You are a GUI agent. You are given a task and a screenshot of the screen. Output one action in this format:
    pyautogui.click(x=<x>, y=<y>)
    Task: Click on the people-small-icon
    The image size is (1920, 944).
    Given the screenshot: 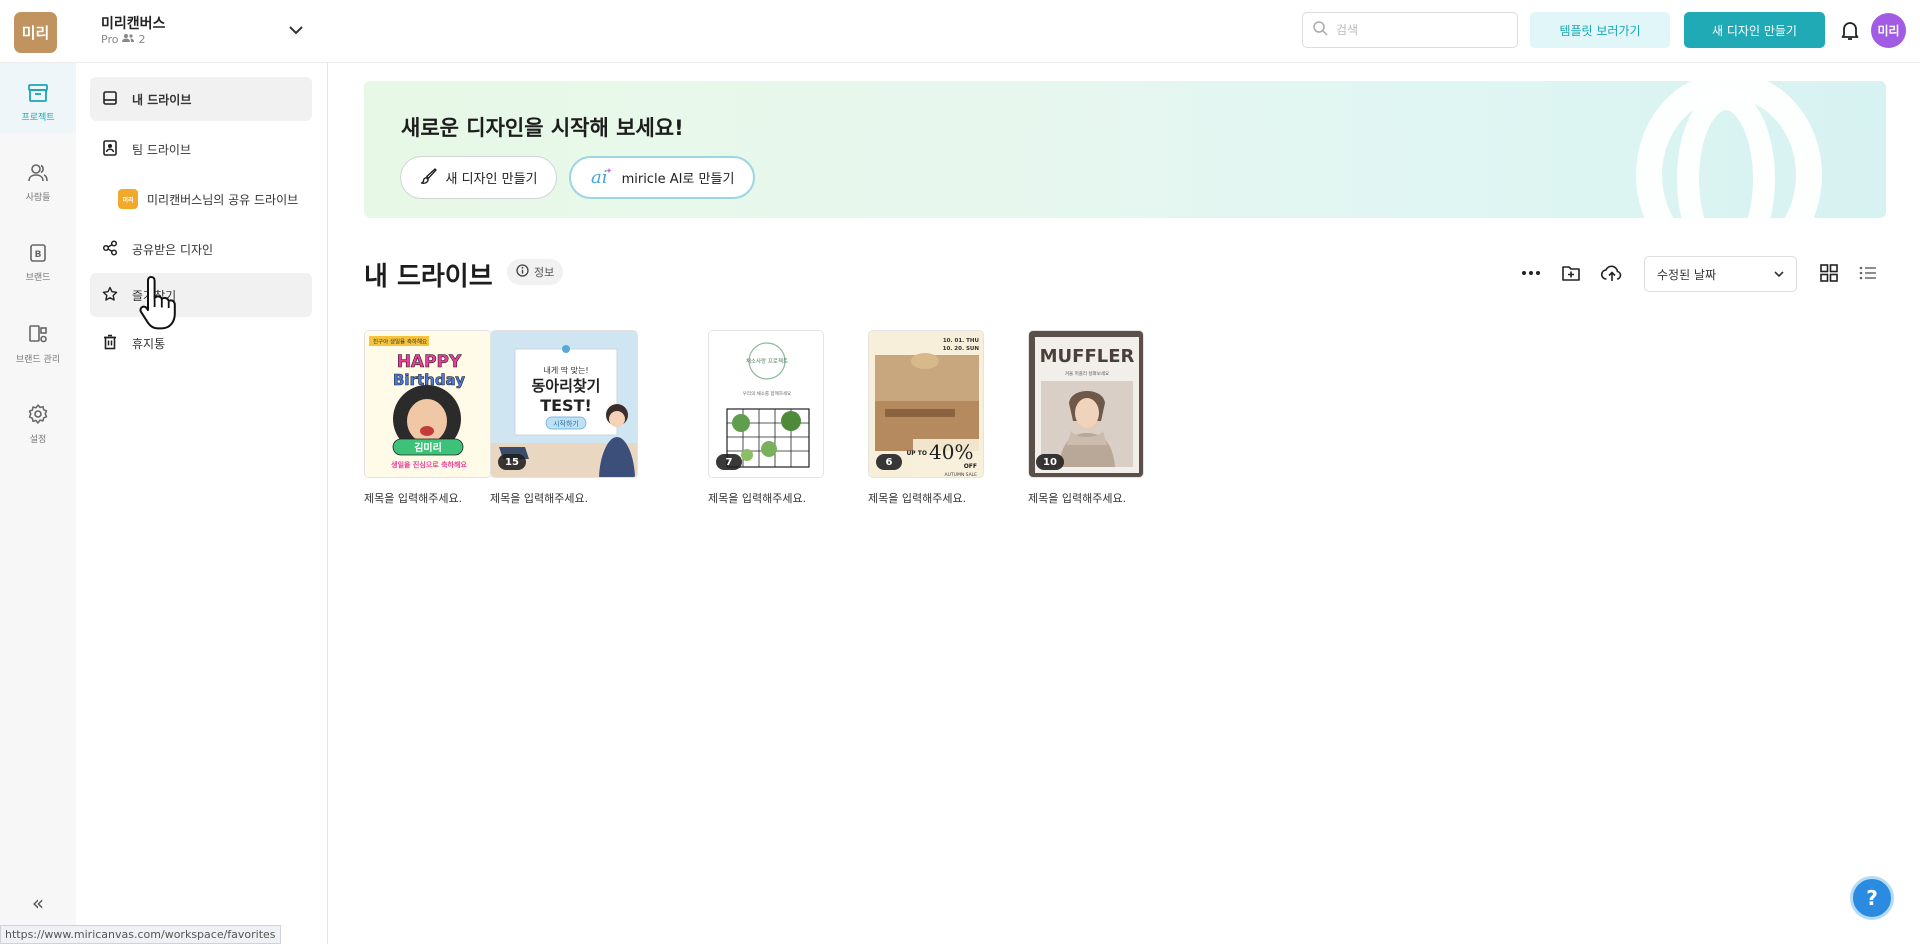 What is the action you would take?
    pyautogui.click(x=128, y=39)
    